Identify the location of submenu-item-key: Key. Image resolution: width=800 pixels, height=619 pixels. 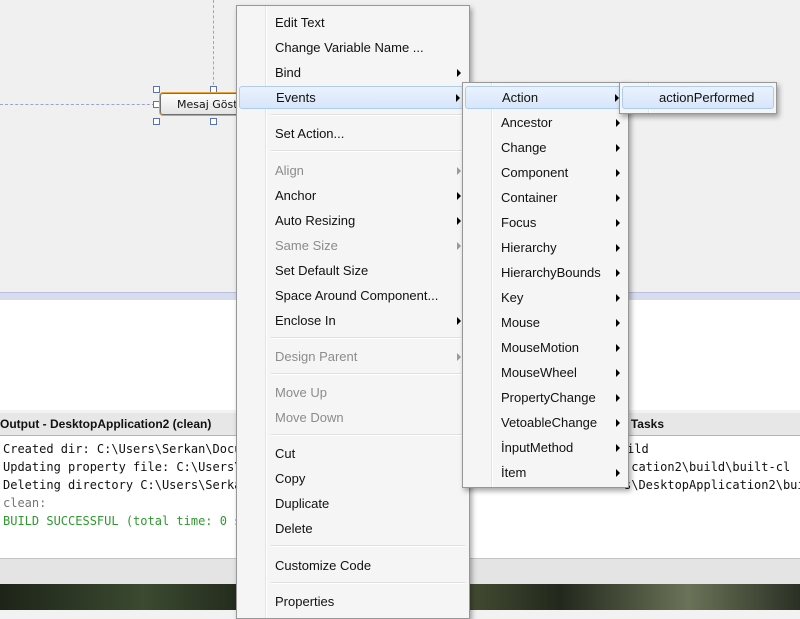
(545, 297).